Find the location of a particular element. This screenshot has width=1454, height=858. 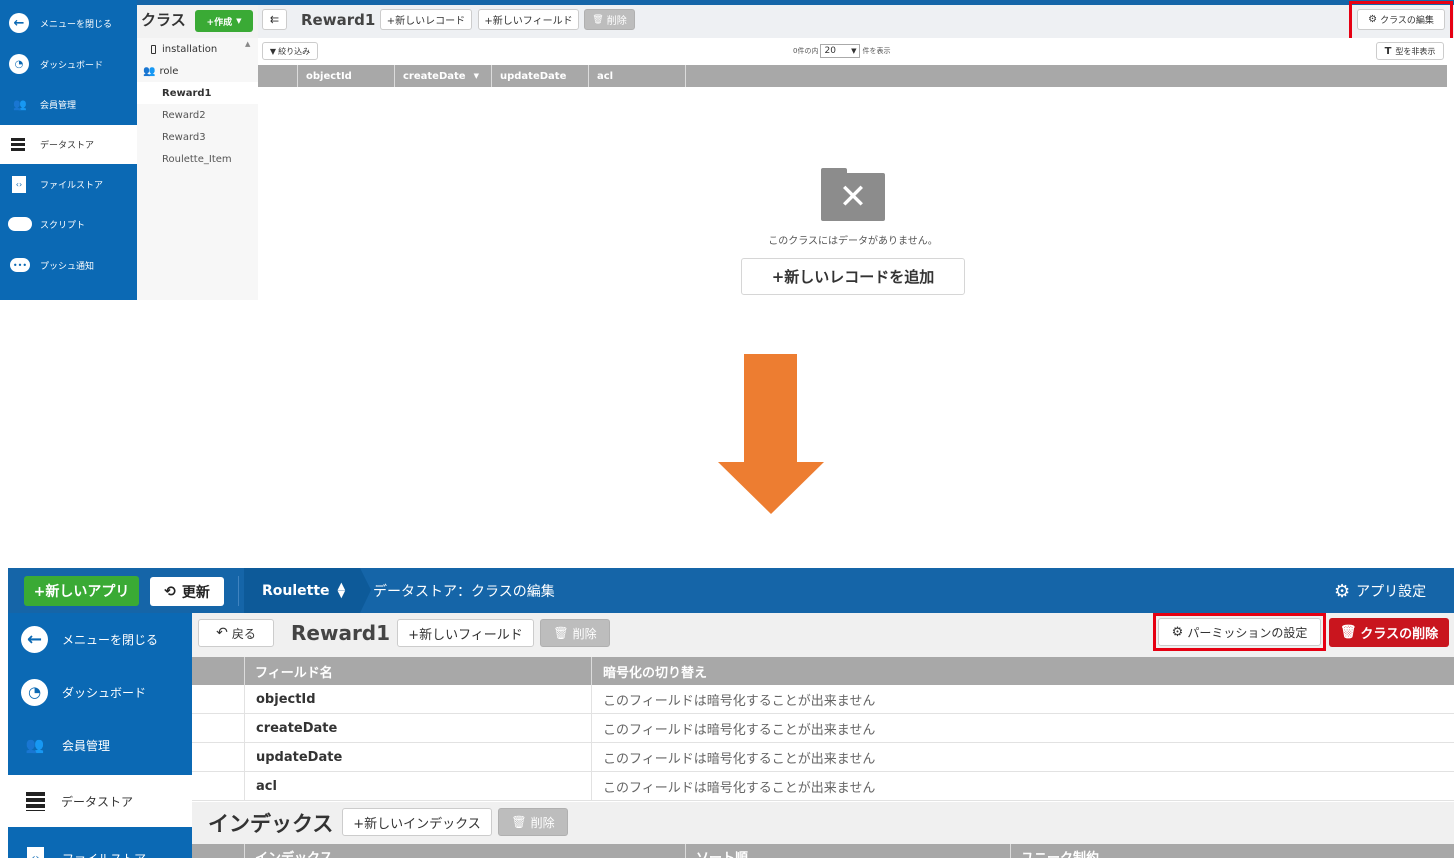

column-label: updateDate is located at coordinates (533, 76).